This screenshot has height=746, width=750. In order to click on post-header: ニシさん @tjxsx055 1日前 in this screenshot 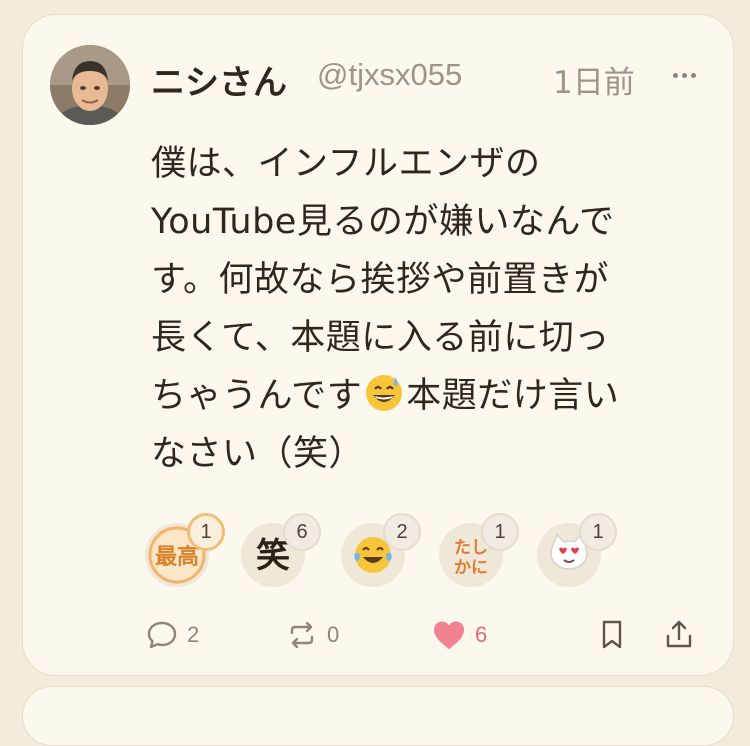, I will do `click(427, 79)`.